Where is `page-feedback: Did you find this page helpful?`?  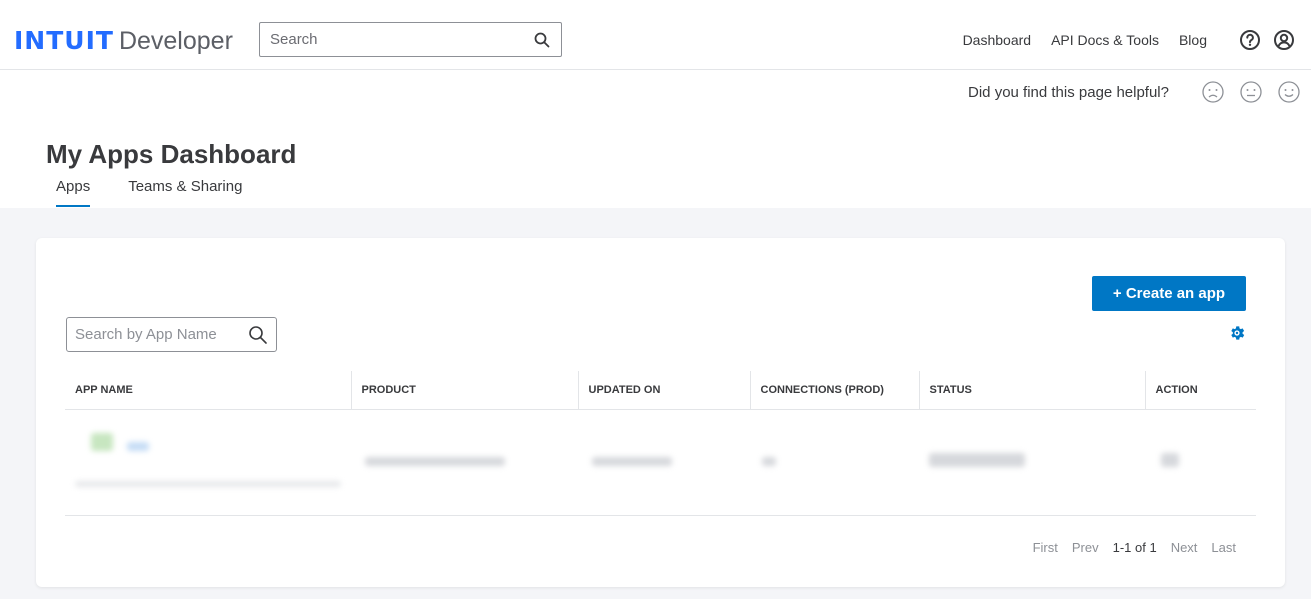
page-feedback: Did you find this page helpful? is located at coordinates (1134, 92).